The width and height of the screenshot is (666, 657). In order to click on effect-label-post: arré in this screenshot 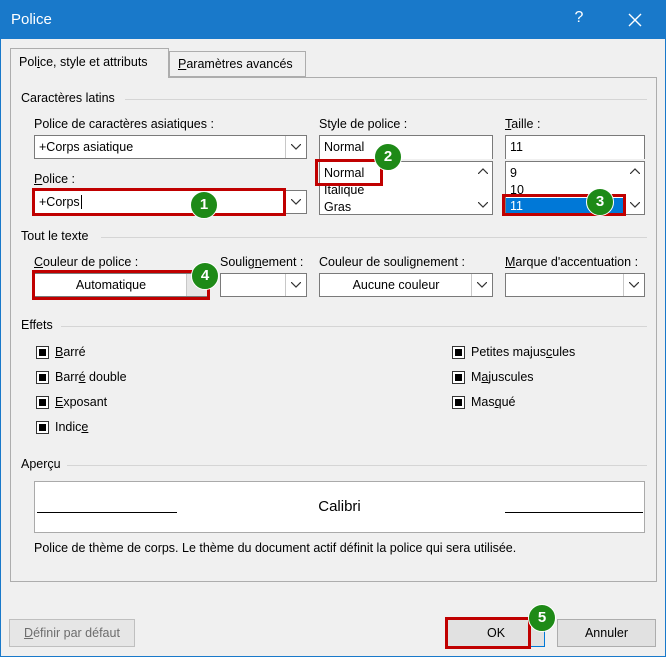, I will do `click(74, 352)`.